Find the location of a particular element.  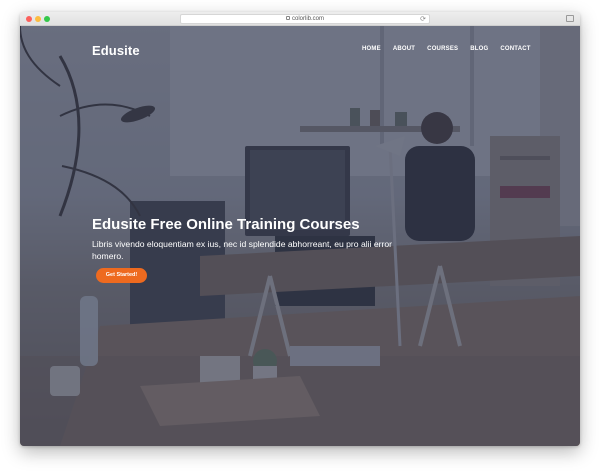

main-nav: HOME ABOUT COURSES BLOG CONTACT is located at coordinates (452, 50).